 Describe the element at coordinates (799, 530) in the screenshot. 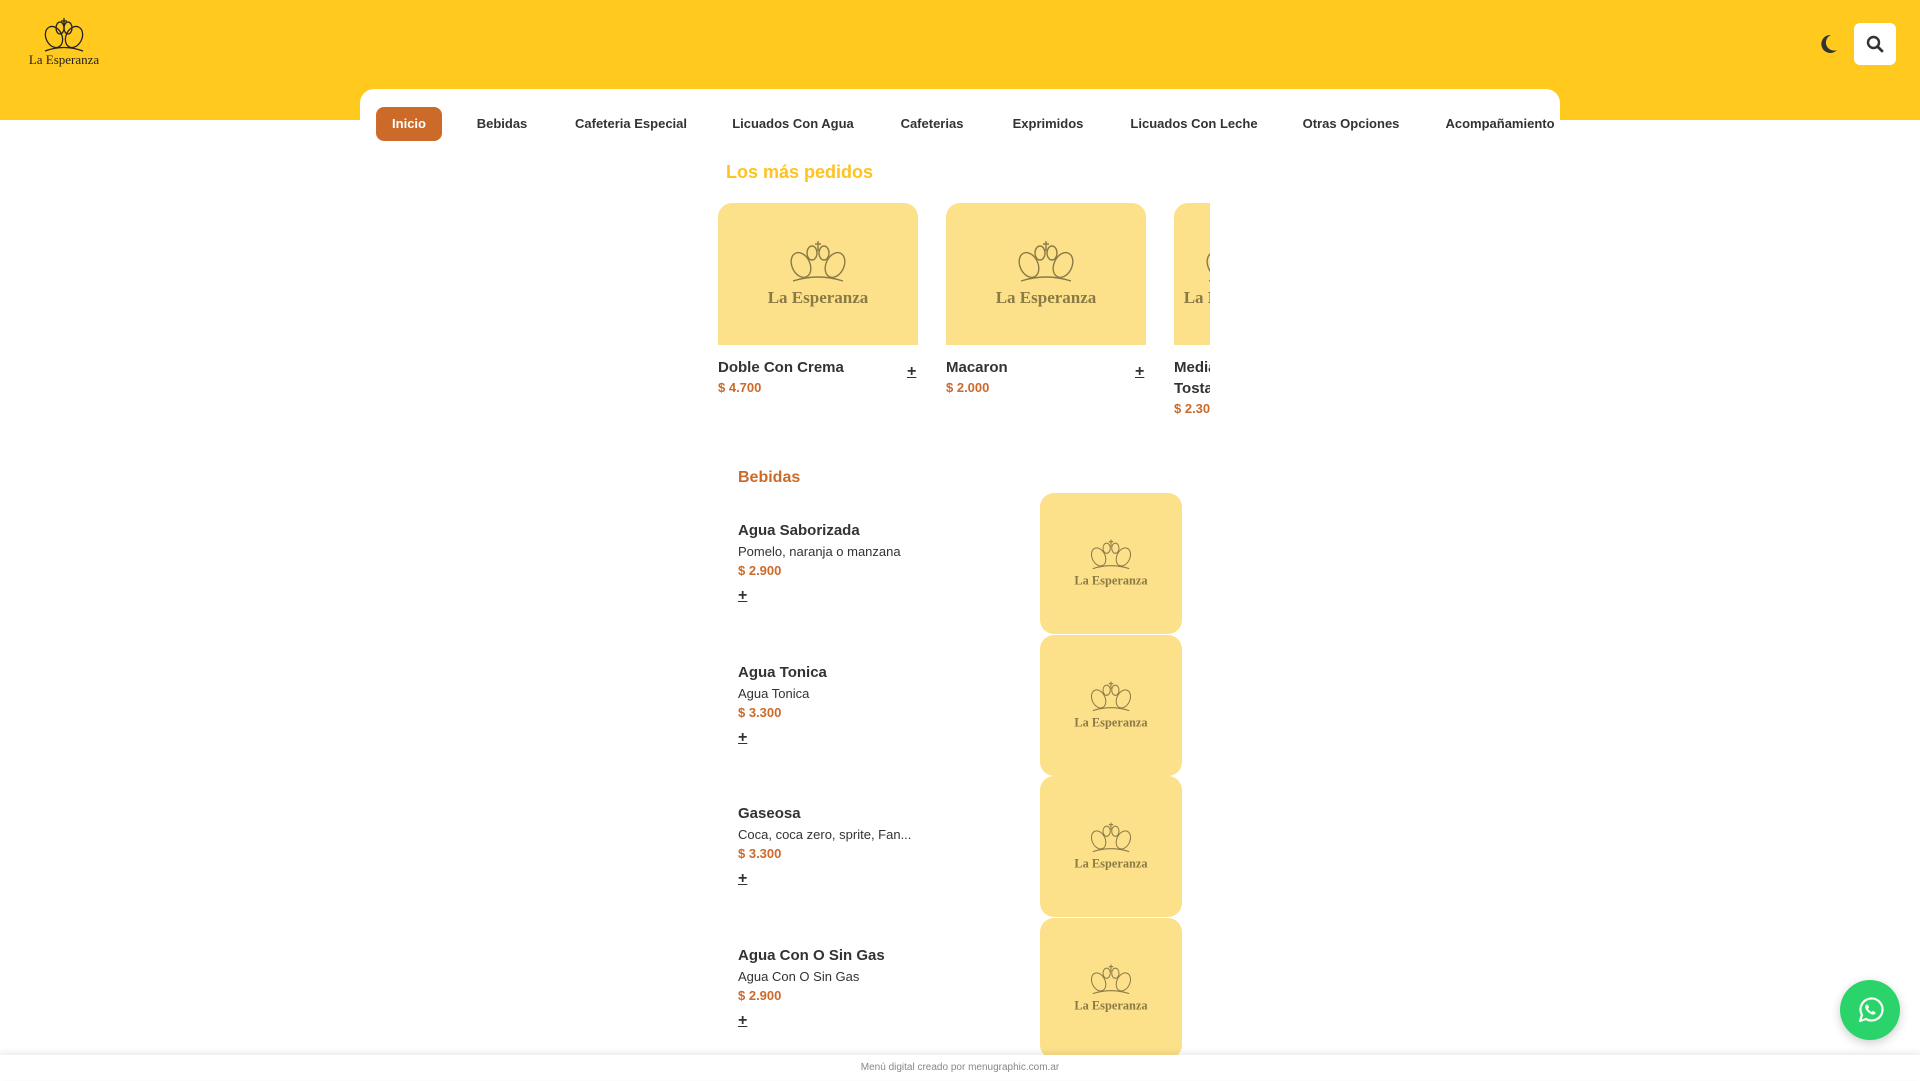

I see `item-name: Agua Saborizada` at that location.